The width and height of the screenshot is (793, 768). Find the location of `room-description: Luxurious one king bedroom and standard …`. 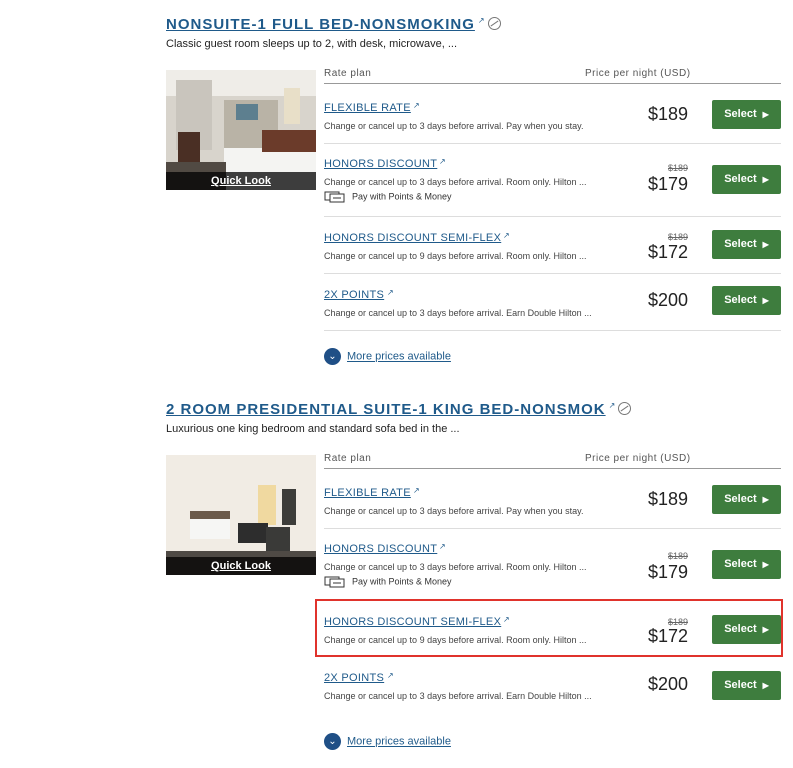

room-description: Luxurious one king bedroom and standard … is located at coordinates (313, 429).